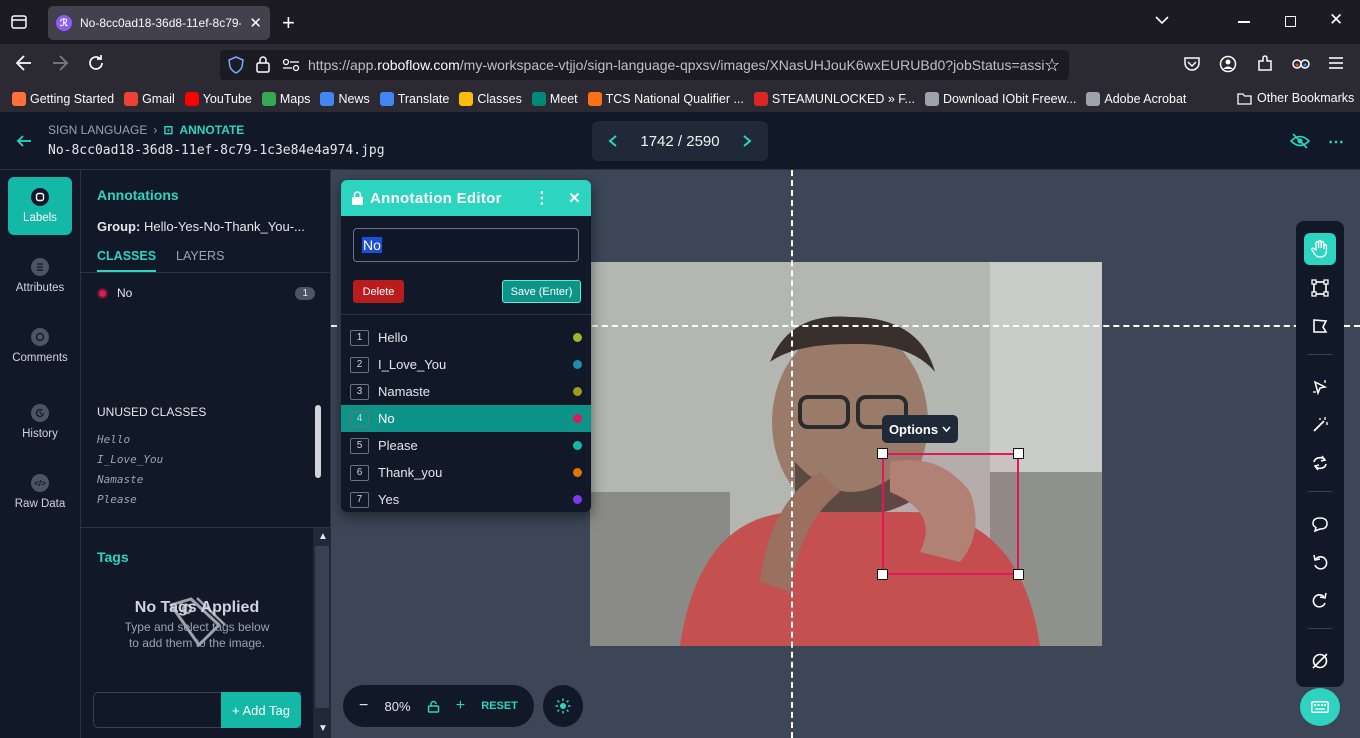 This screenshot has height=738, width=1360. What do you see at coordinates (159, 23) in the screenshot?
I see `browser-tab: ℛ No-8cc0ad18-36d8-11ef-8c79-1c ✕` at bounding box center [159, 23].